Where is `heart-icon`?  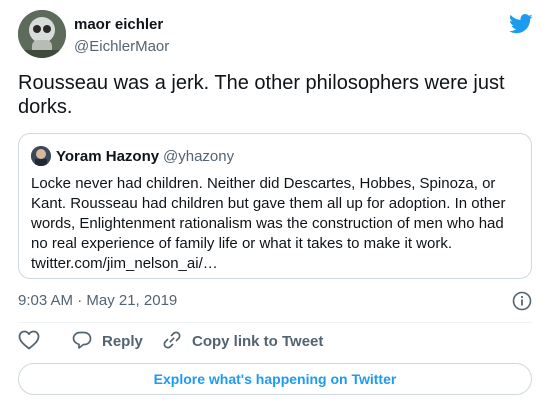
heart-icon is located at coordinates (29, 342).